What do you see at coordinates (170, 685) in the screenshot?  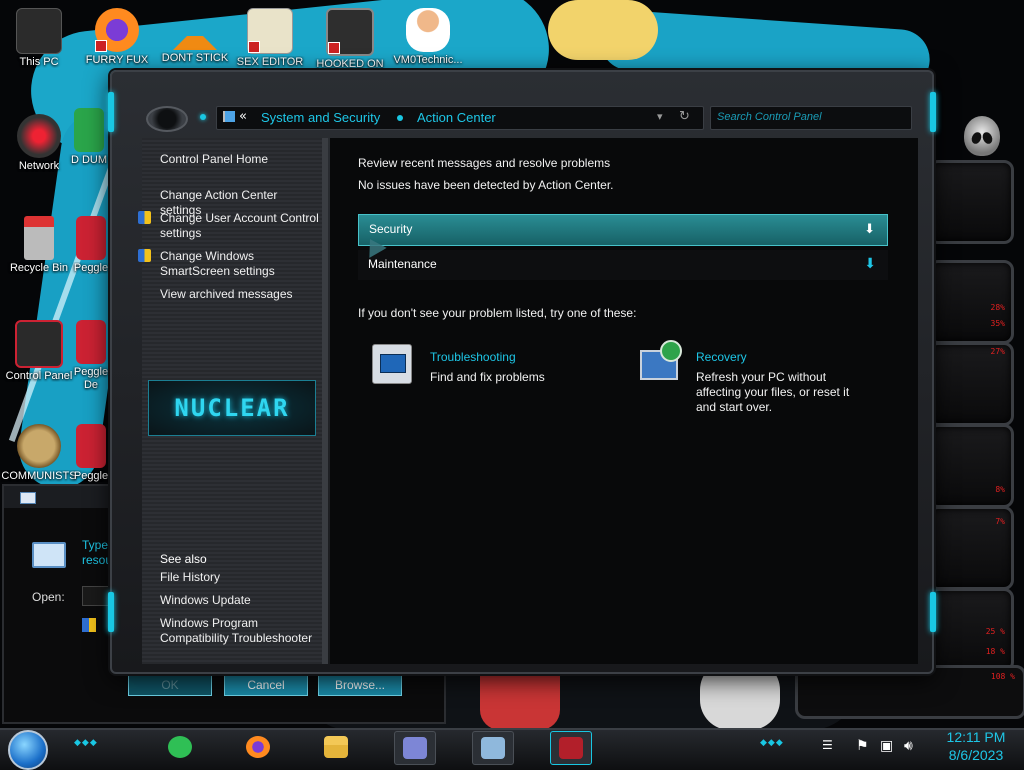 I see `run-ok-button: OK` at bounding box center [170, 685].